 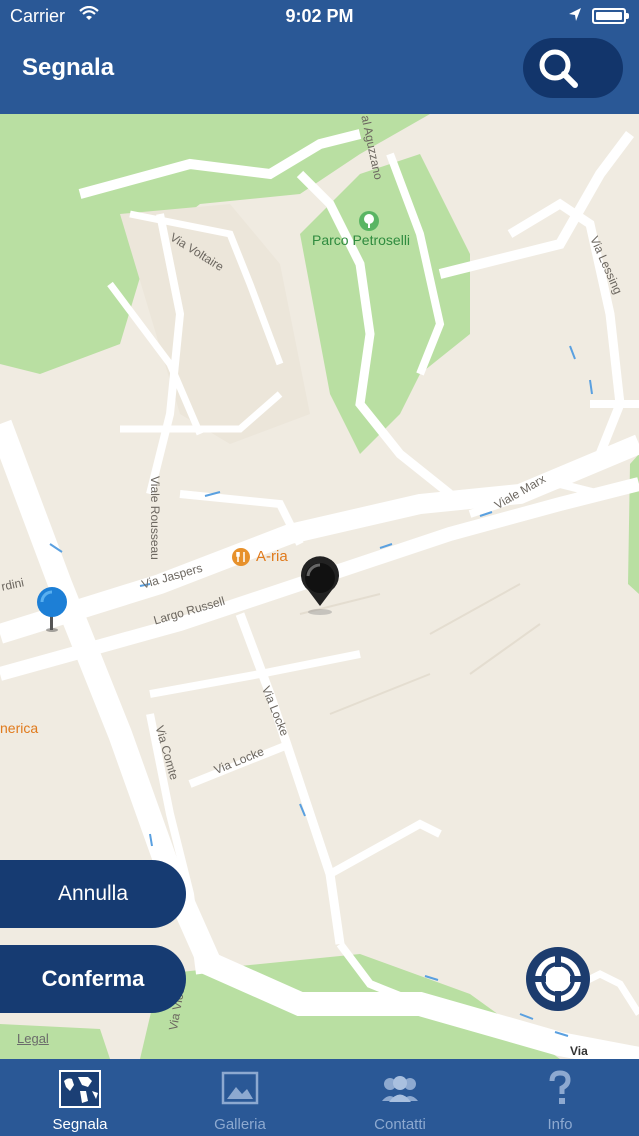 I want to click on status-bar: Carrier 9:02 PM, so click(x=319, y=17).